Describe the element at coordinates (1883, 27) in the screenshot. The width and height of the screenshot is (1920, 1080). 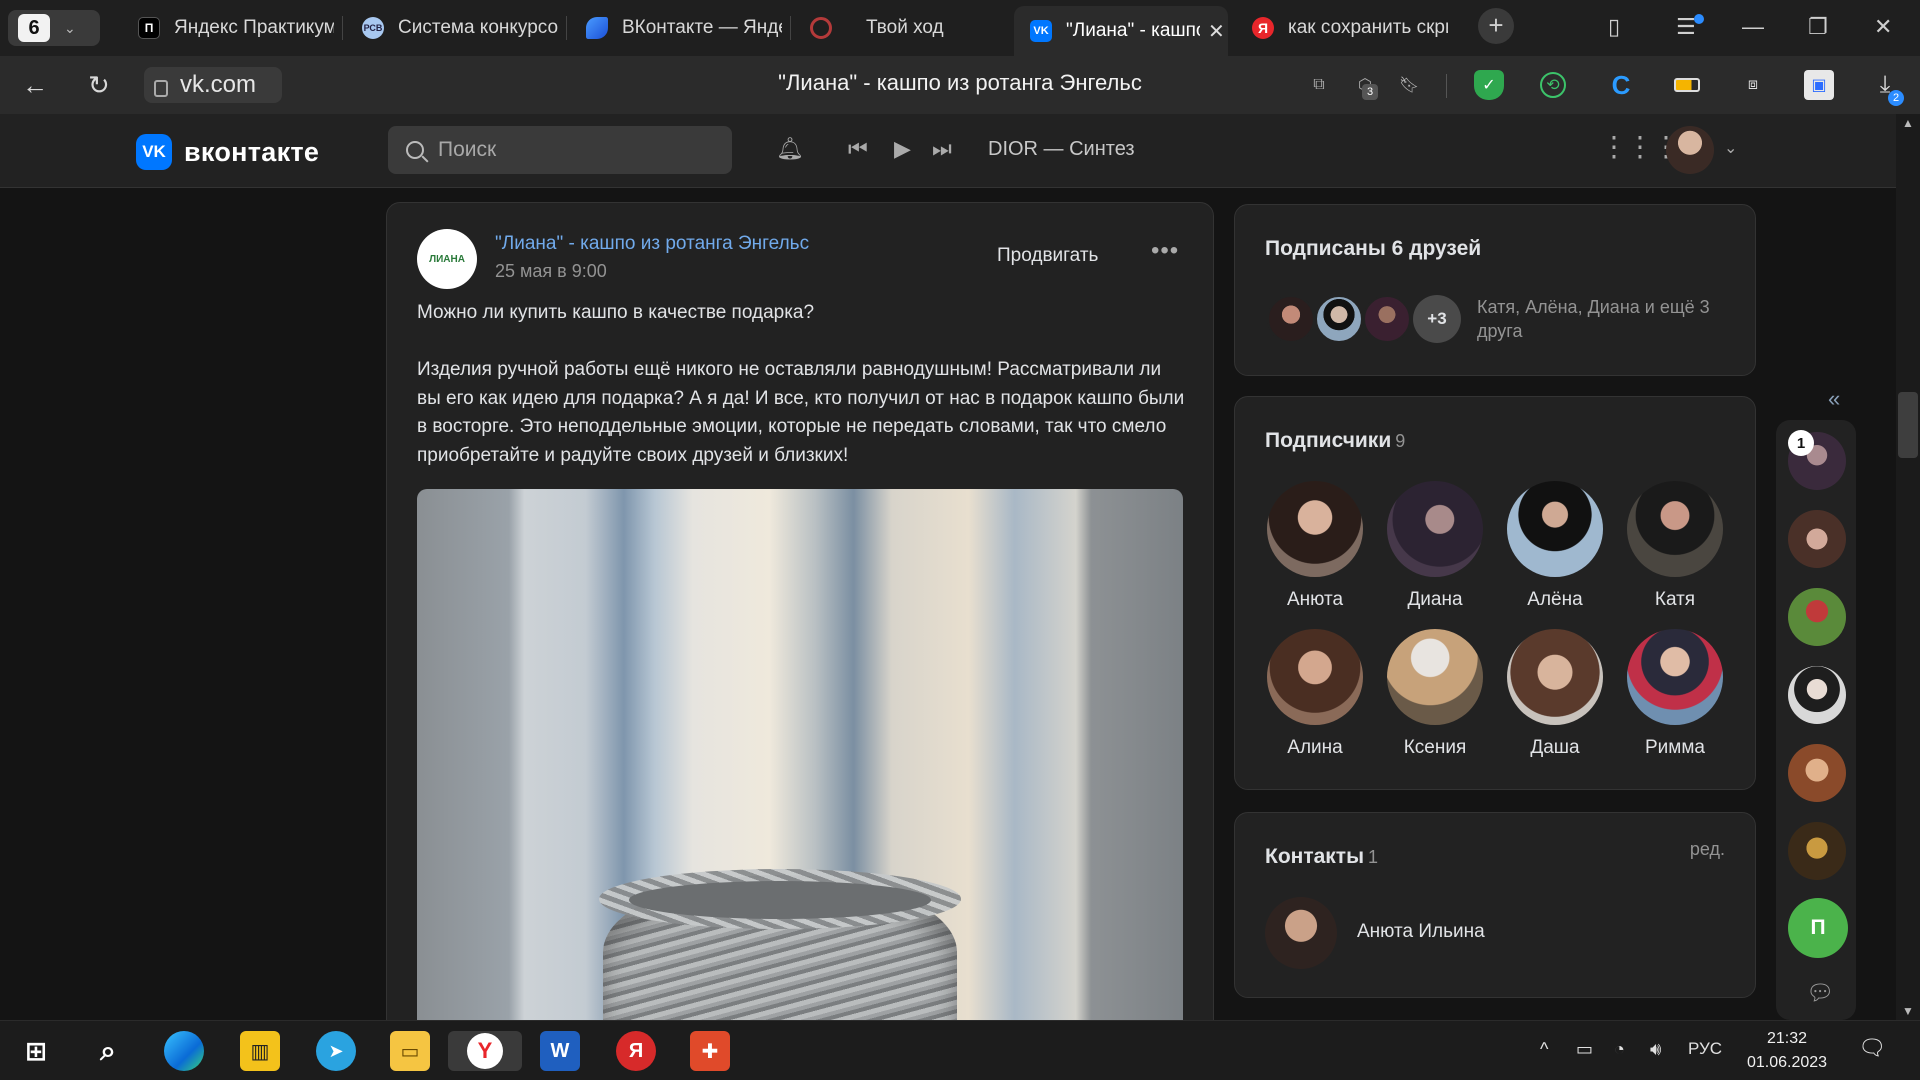
I see `close-window-icon: ✕` at that location.